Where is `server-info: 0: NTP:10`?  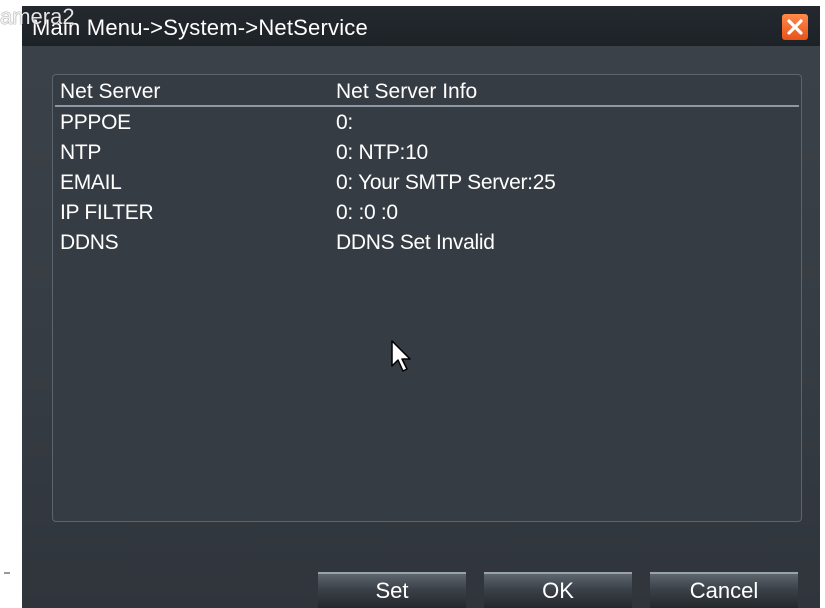 server-info: 0: NTP:10 is located at coordinates (382, 152).